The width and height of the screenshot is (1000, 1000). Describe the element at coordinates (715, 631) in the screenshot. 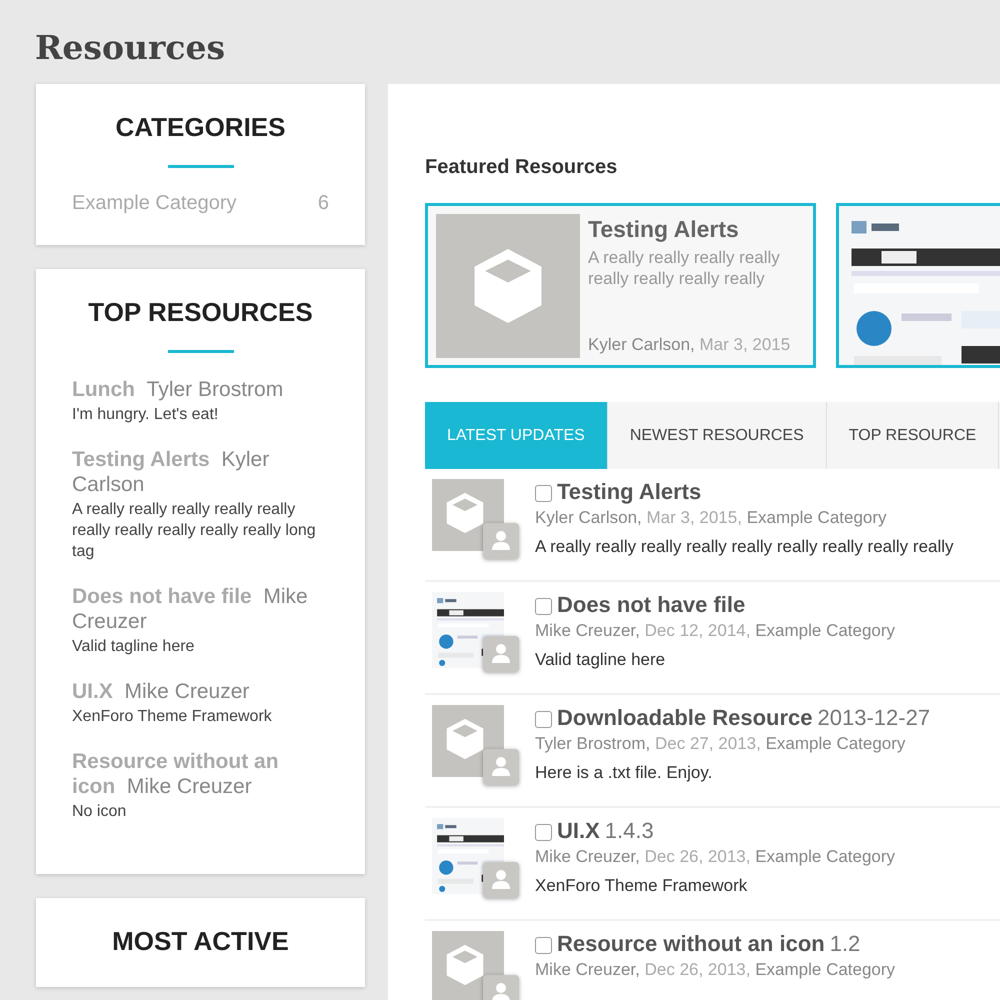

I see `resource-meta: Mike Creuzer, Dec 12, 2014, Example Category` at that location.